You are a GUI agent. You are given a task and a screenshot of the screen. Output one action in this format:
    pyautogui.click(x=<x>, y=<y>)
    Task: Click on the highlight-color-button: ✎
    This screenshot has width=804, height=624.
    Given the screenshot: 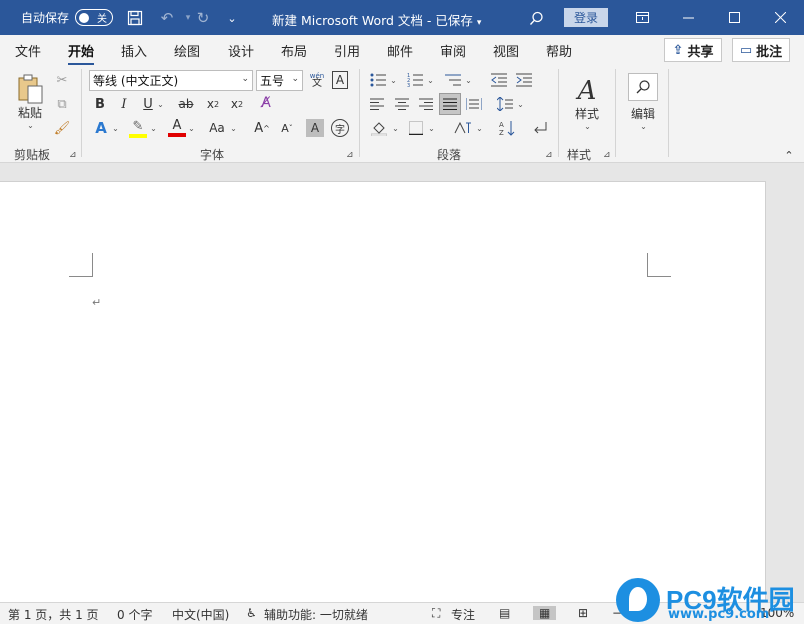 What is the action you would take?
    pyautogui.click(x=138, y=128)
    